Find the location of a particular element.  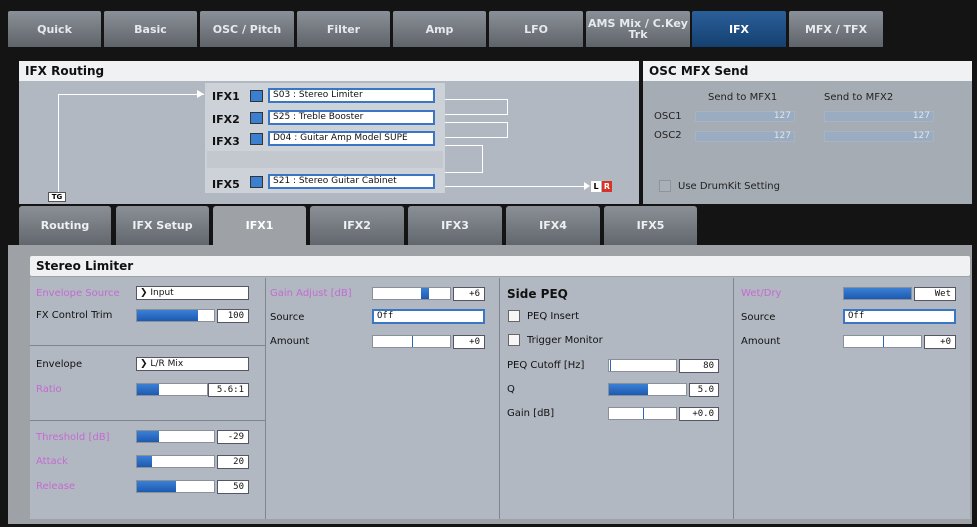

send-mfx1-header: Send to MFX1 is located at coordinates (743, 97).